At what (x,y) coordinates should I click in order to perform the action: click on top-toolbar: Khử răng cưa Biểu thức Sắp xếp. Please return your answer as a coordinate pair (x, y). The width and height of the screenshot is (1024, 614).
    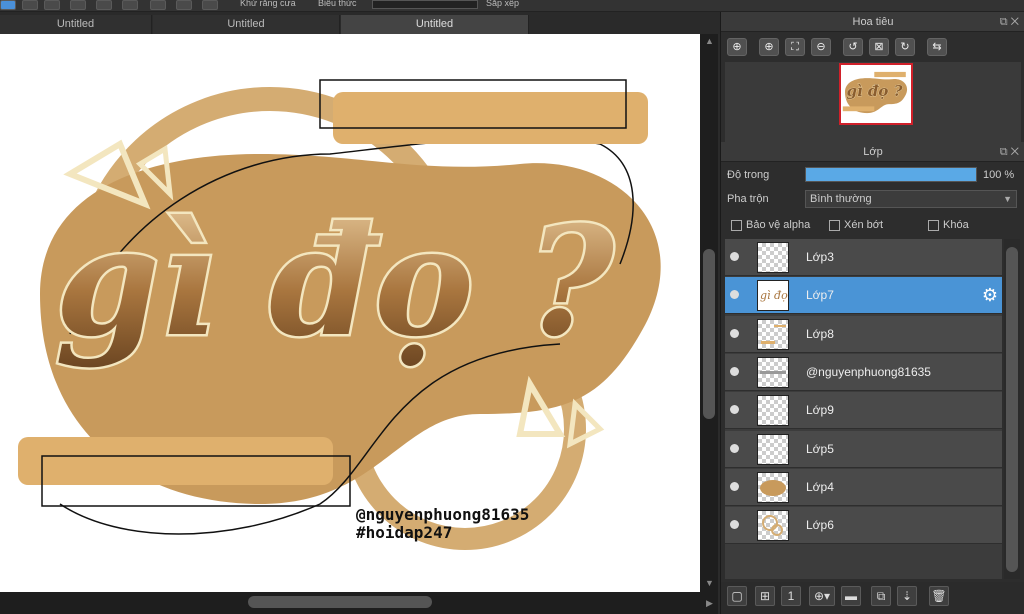
    Looking at the image, I should click on (512, 6).